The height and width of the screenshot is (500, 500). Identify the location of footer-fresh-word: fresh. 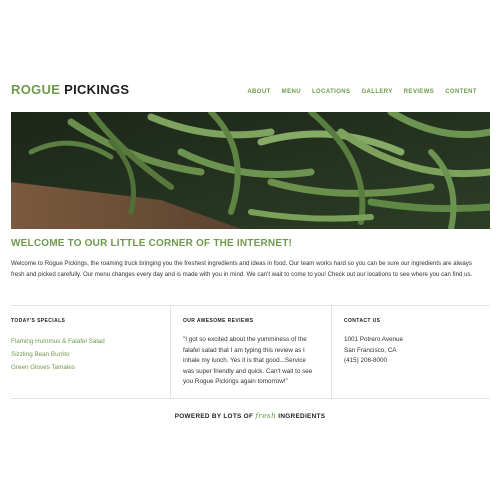
(266, 415).